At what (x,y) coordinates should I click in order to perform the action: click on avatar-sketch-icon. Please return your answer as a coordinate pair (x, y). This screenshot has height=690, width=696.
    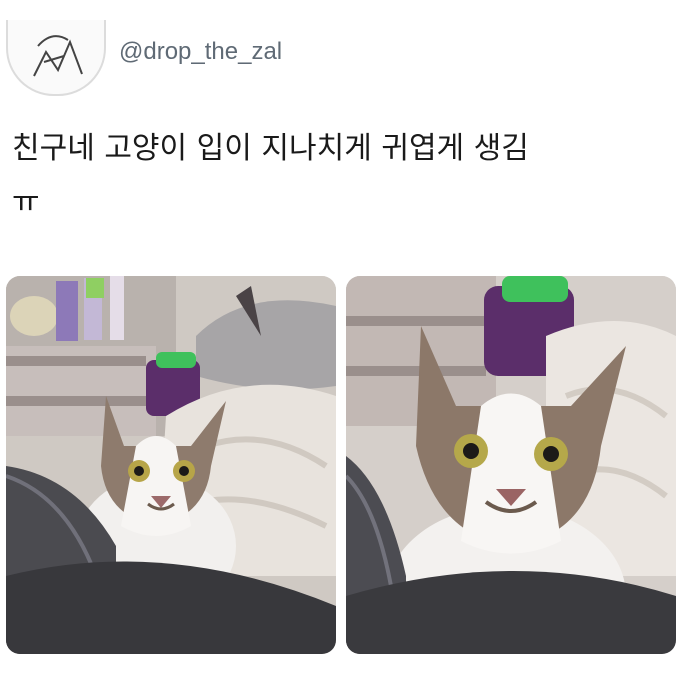
    Looking at the image, I should click on (58, 56).